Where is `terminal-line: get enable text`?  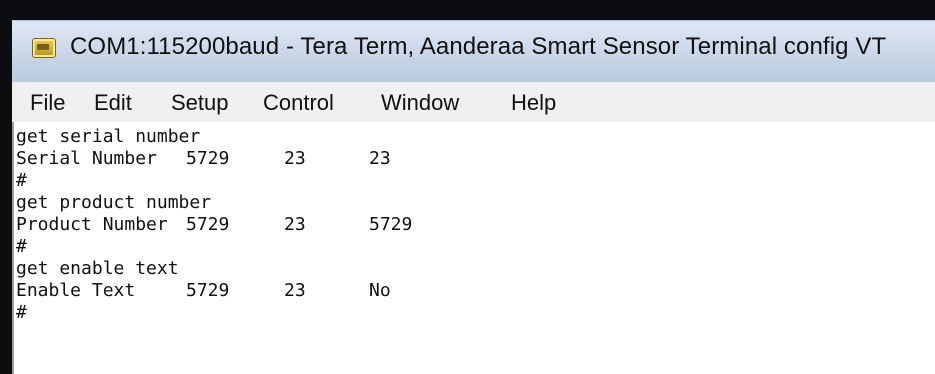
terminal-line: get enable text is located at coordinates (97, 269).